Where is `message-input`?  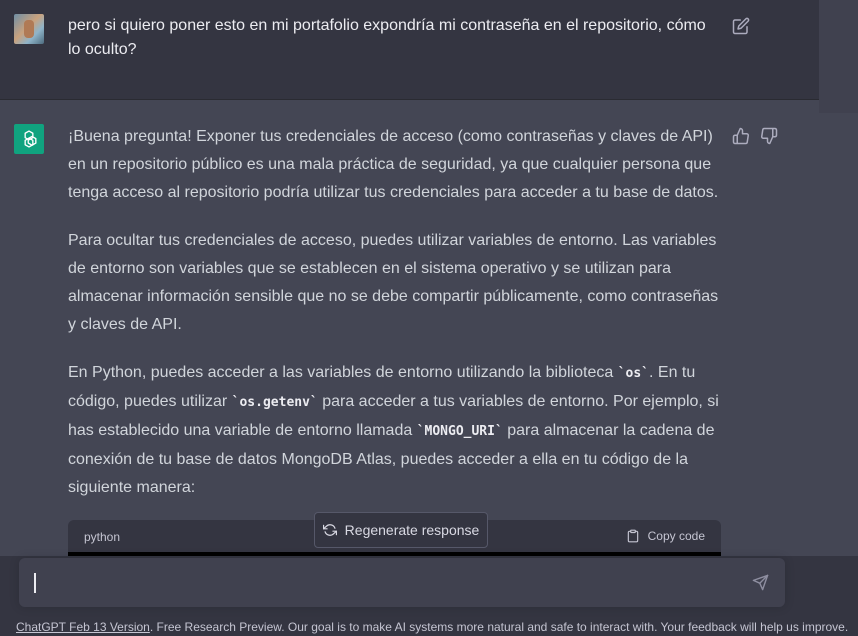 message-input is located at coordinates (402, 582).